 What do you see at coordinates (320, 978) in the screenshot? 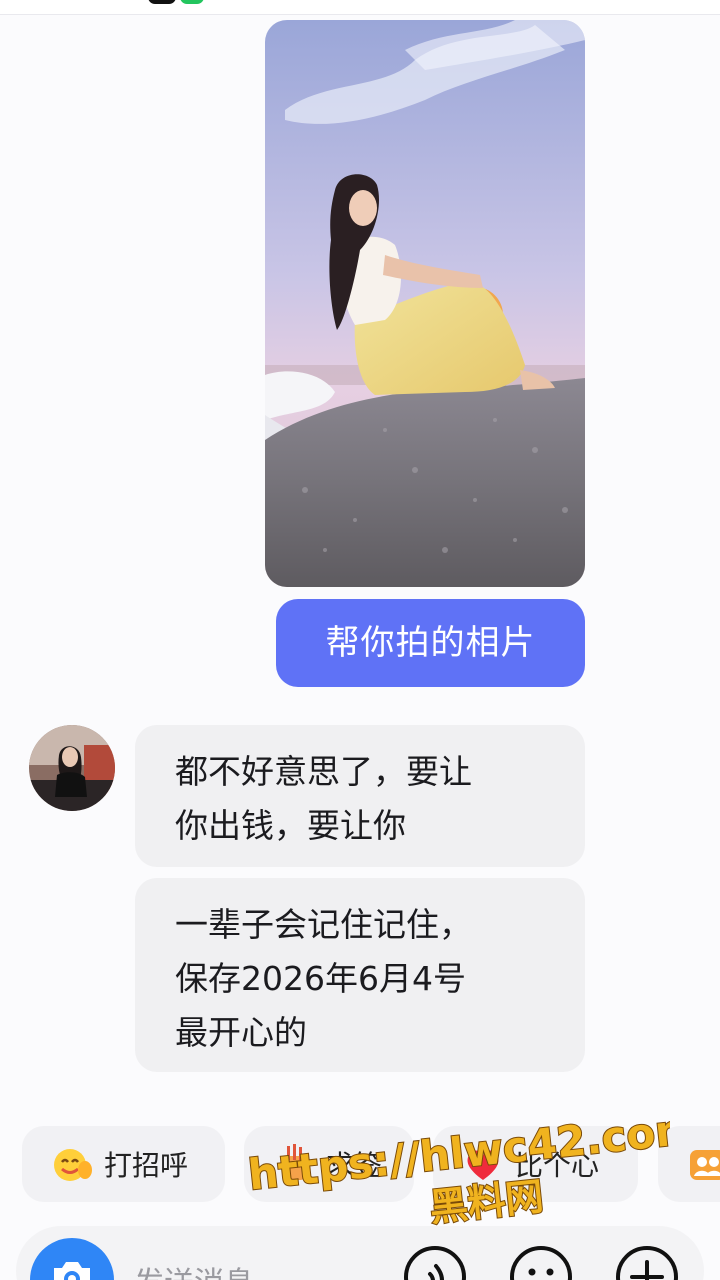
I see `message-text-line: 保存2026年6月4号` at bounding box center [320, 978].